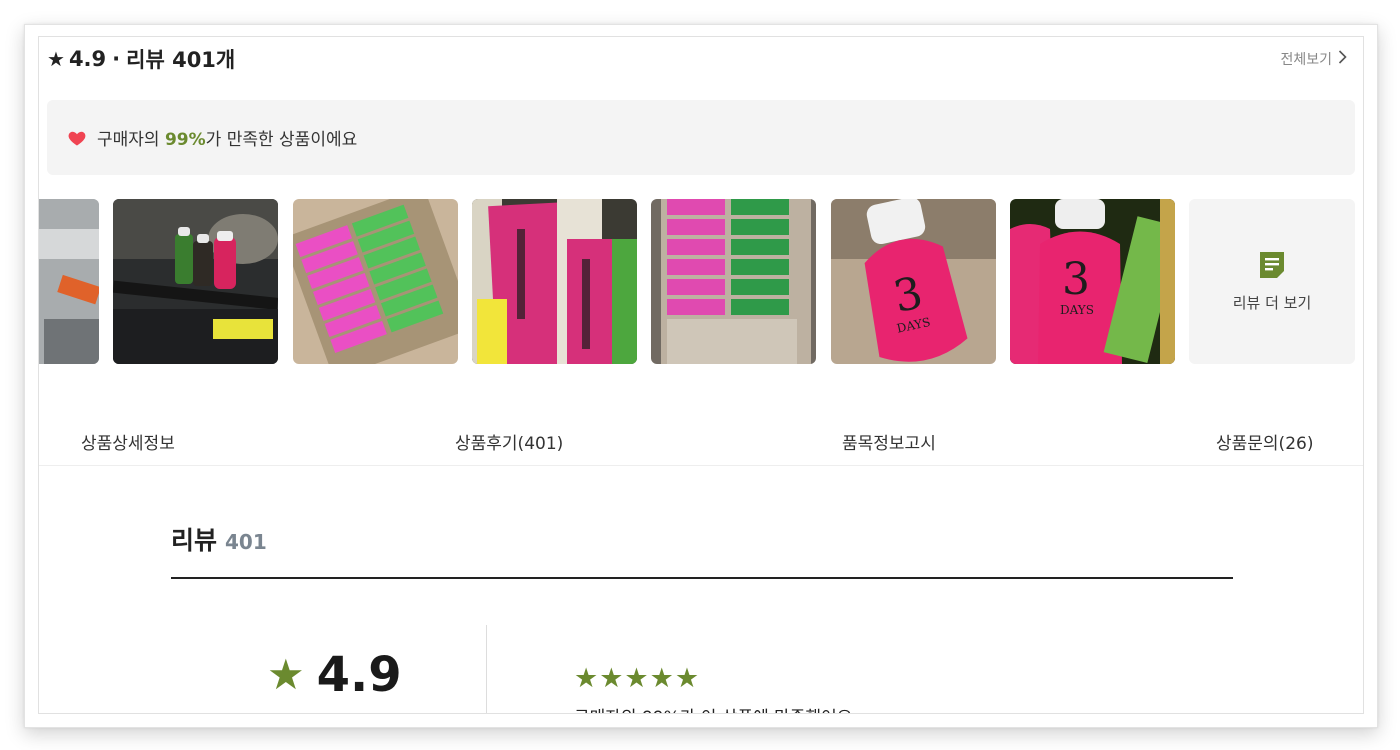 Image resolution: width=1400 pixels, height=750 pixels. What do you see at coordinates (1272, 303) in the screenshot?
I see `more-reviews-label: 리뷰 더 보기` at bounding box center [1272, 303].